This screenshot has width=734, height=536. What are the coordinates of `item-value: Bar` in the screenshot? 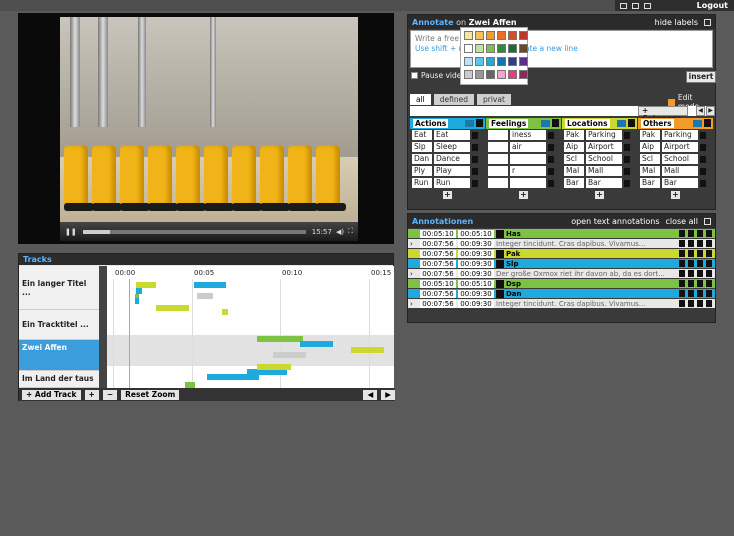 It's located at (680, 183).